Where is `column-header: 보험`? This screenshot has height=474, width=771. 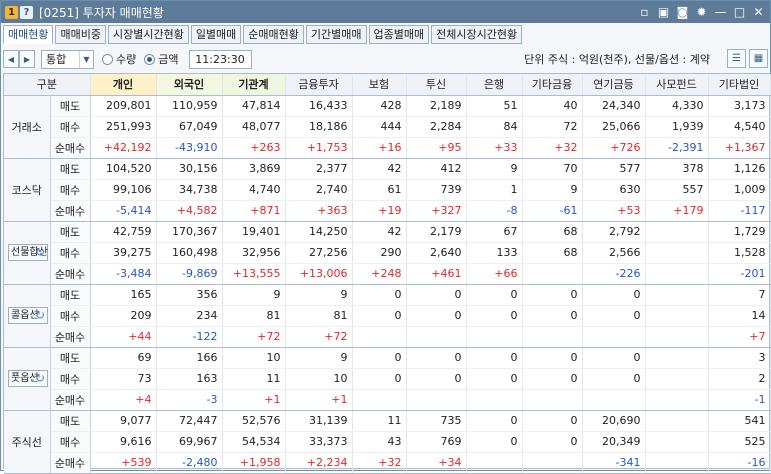 column-header: 보험 is located at coordinates (379, 85).